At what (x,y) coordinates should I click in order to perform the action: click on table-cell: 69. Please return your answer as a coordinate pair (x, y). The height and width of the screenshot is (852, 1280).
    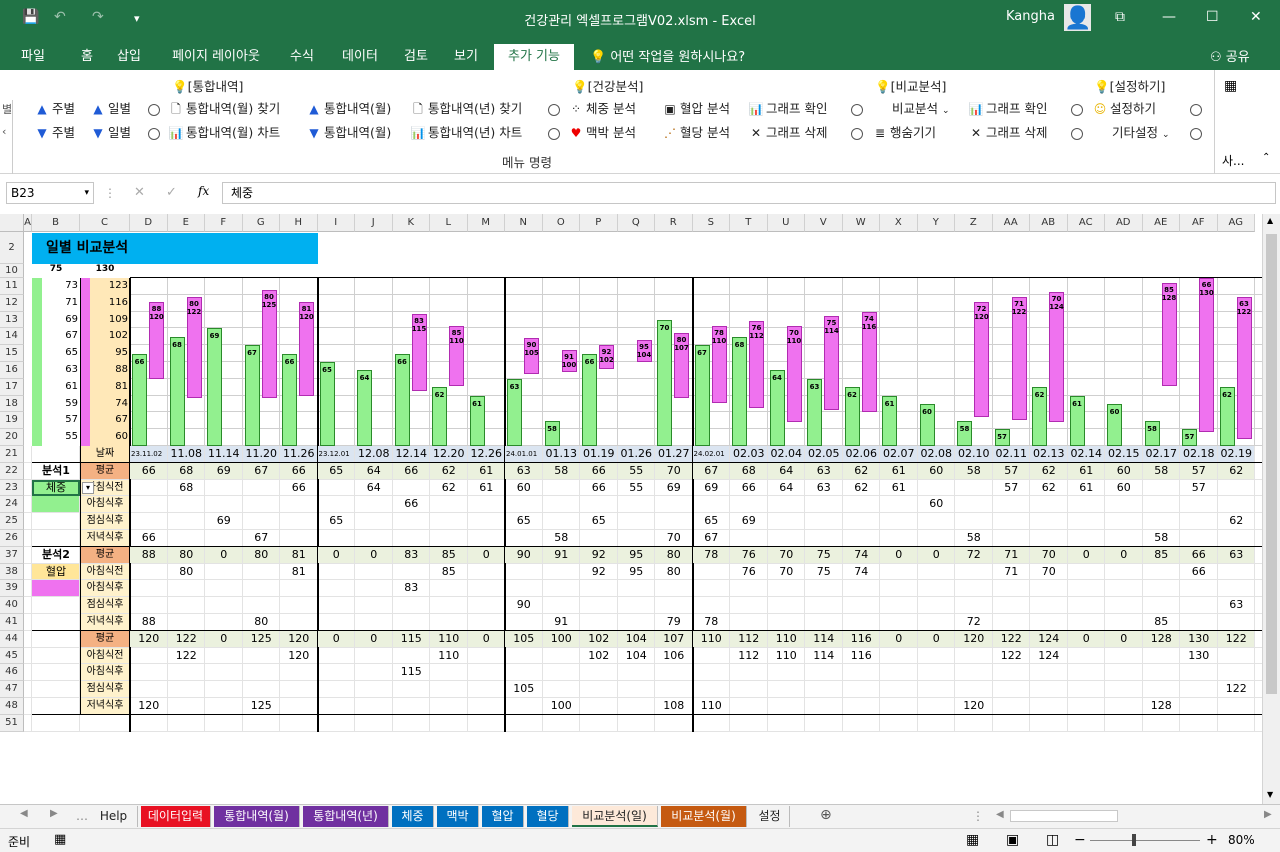
    Looking at the image, I should click on (224, 471).